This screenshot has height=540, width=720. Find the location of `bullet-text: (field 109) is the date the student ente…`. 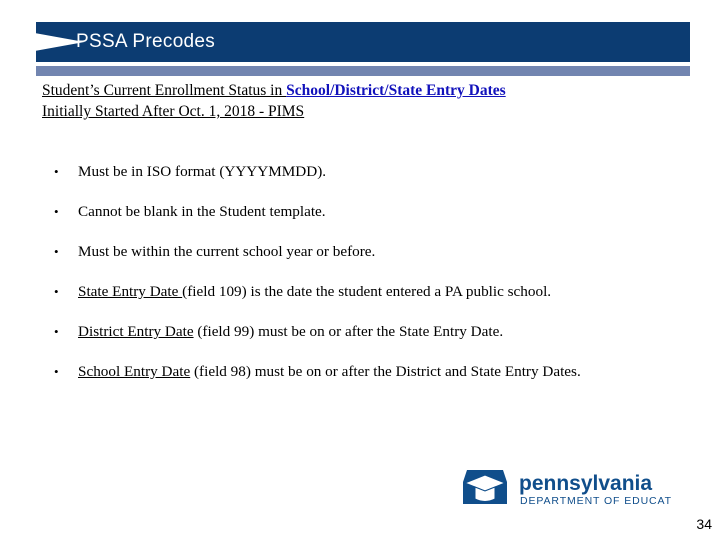

bullet-text: (field 109) is the date the student ente… is located at coordinates (367, 291).